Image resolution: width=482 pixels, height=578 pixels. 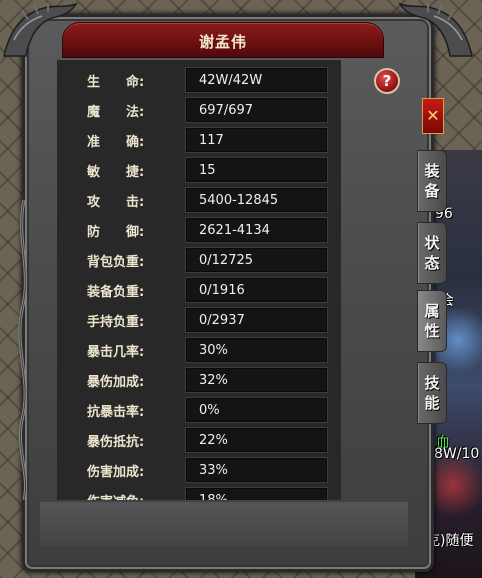 I want to click on stat-value-box: 30%, so click(x=256, y=350).